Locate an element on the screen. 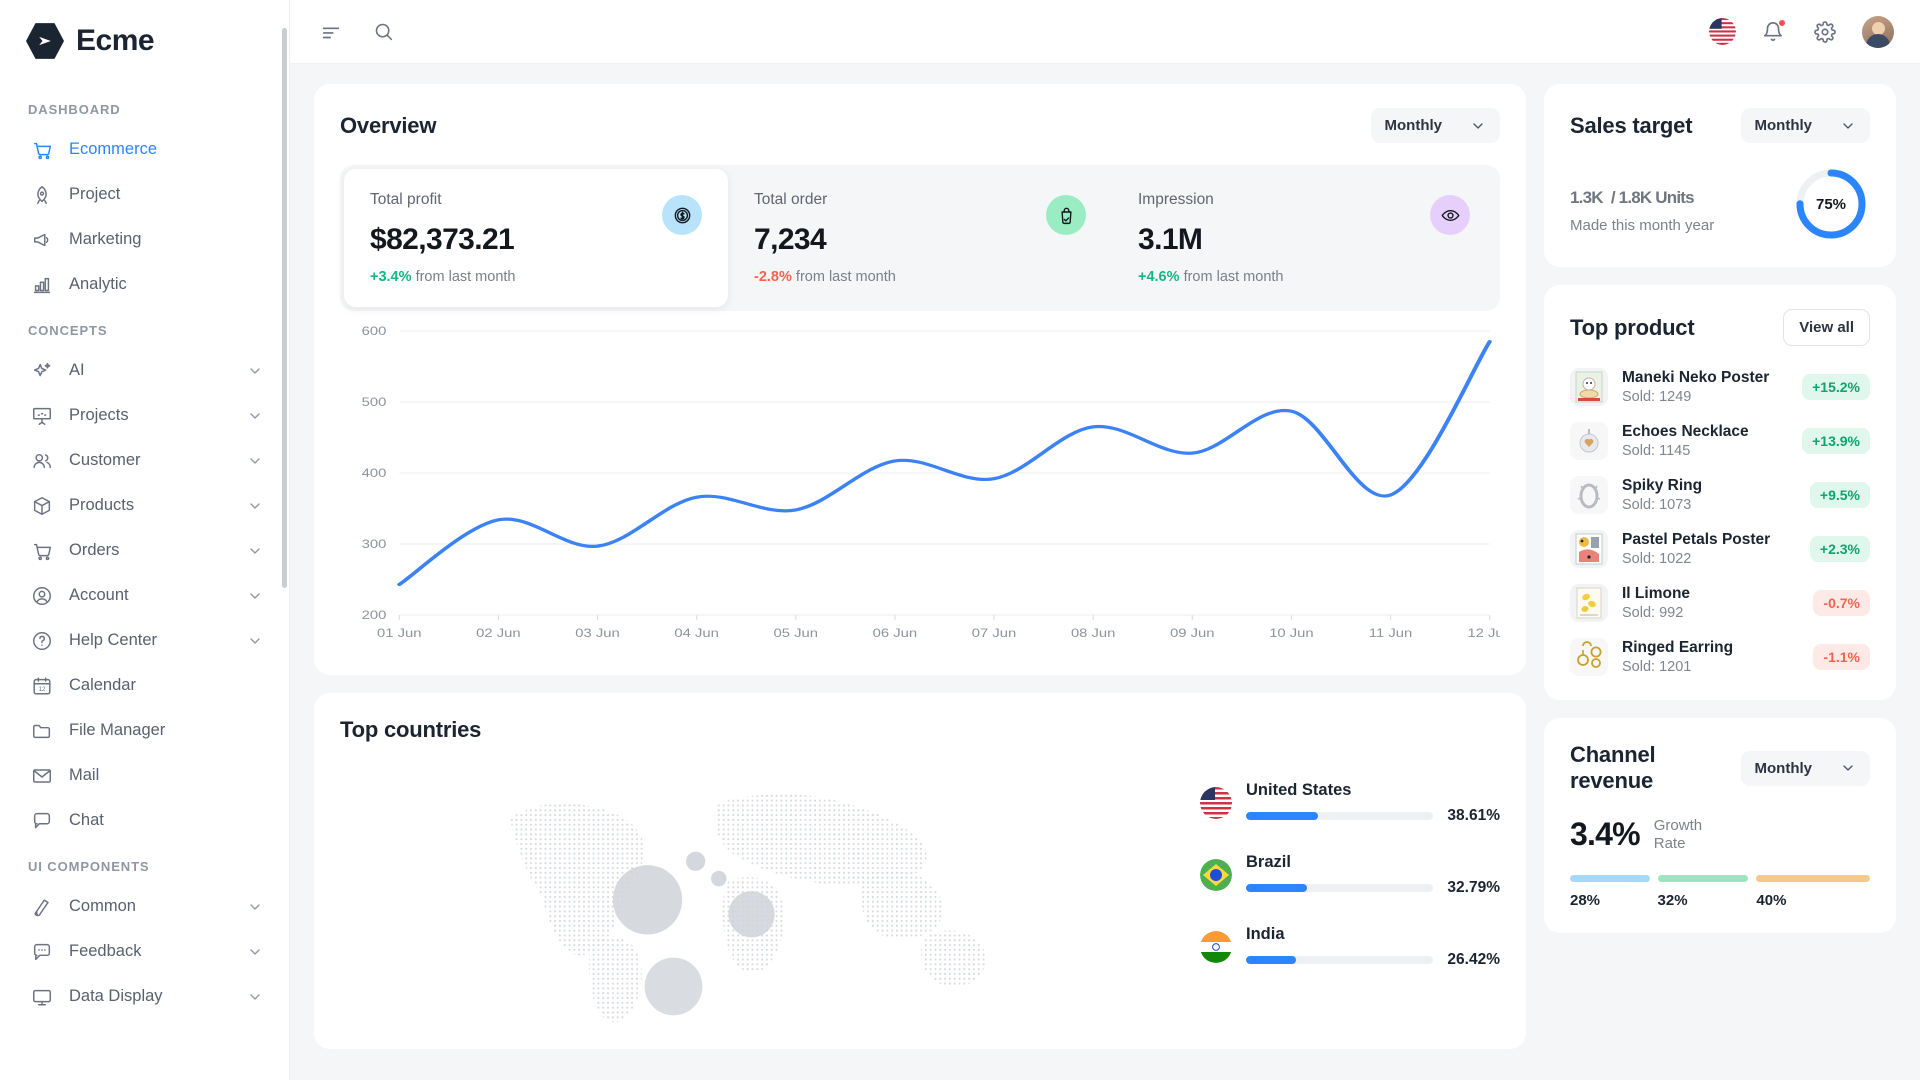 This screenshot has width=1920, height=1080. sidebar-item-orders: Orders is located at coordinates (144, 550).